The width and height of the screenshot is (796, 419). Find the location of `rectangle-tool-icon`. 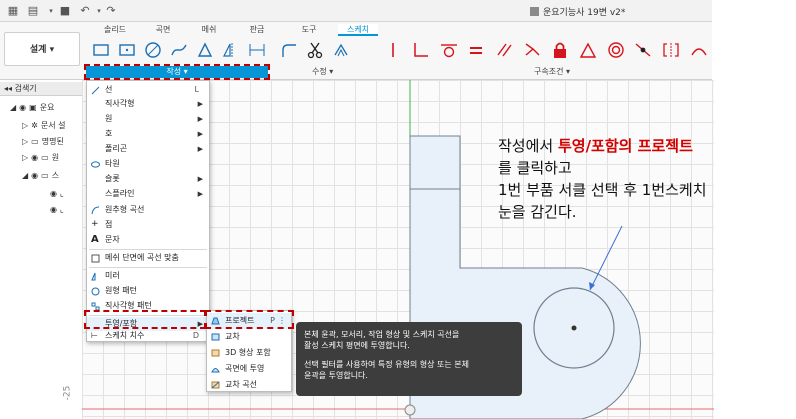

rectangle-tool-icon is located at coordinates (101, 50).